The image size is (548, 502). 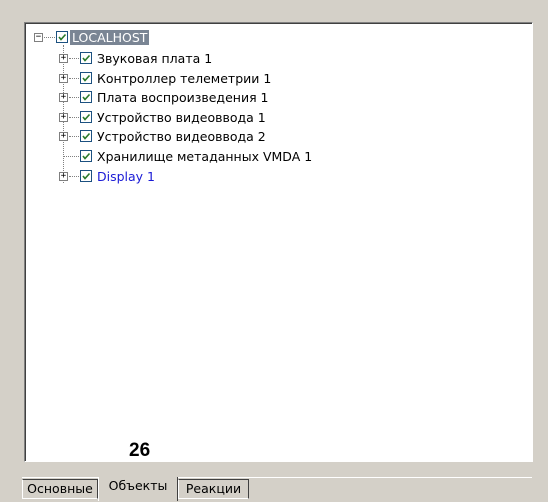 I want to click on tree-item-label: Плата воспроизведения 1, so click(x=183, y=97).